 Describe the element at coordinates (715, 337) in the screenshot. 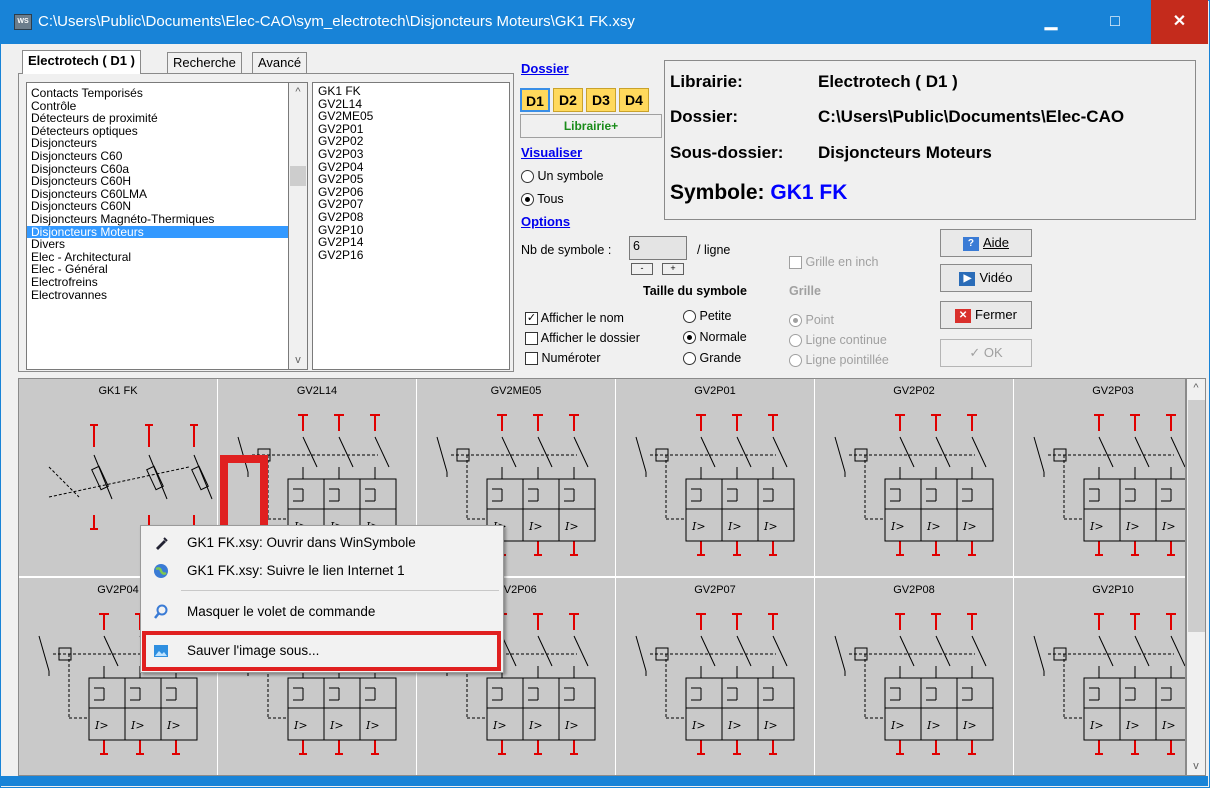

I see `radio-normale: Normale` at that location.